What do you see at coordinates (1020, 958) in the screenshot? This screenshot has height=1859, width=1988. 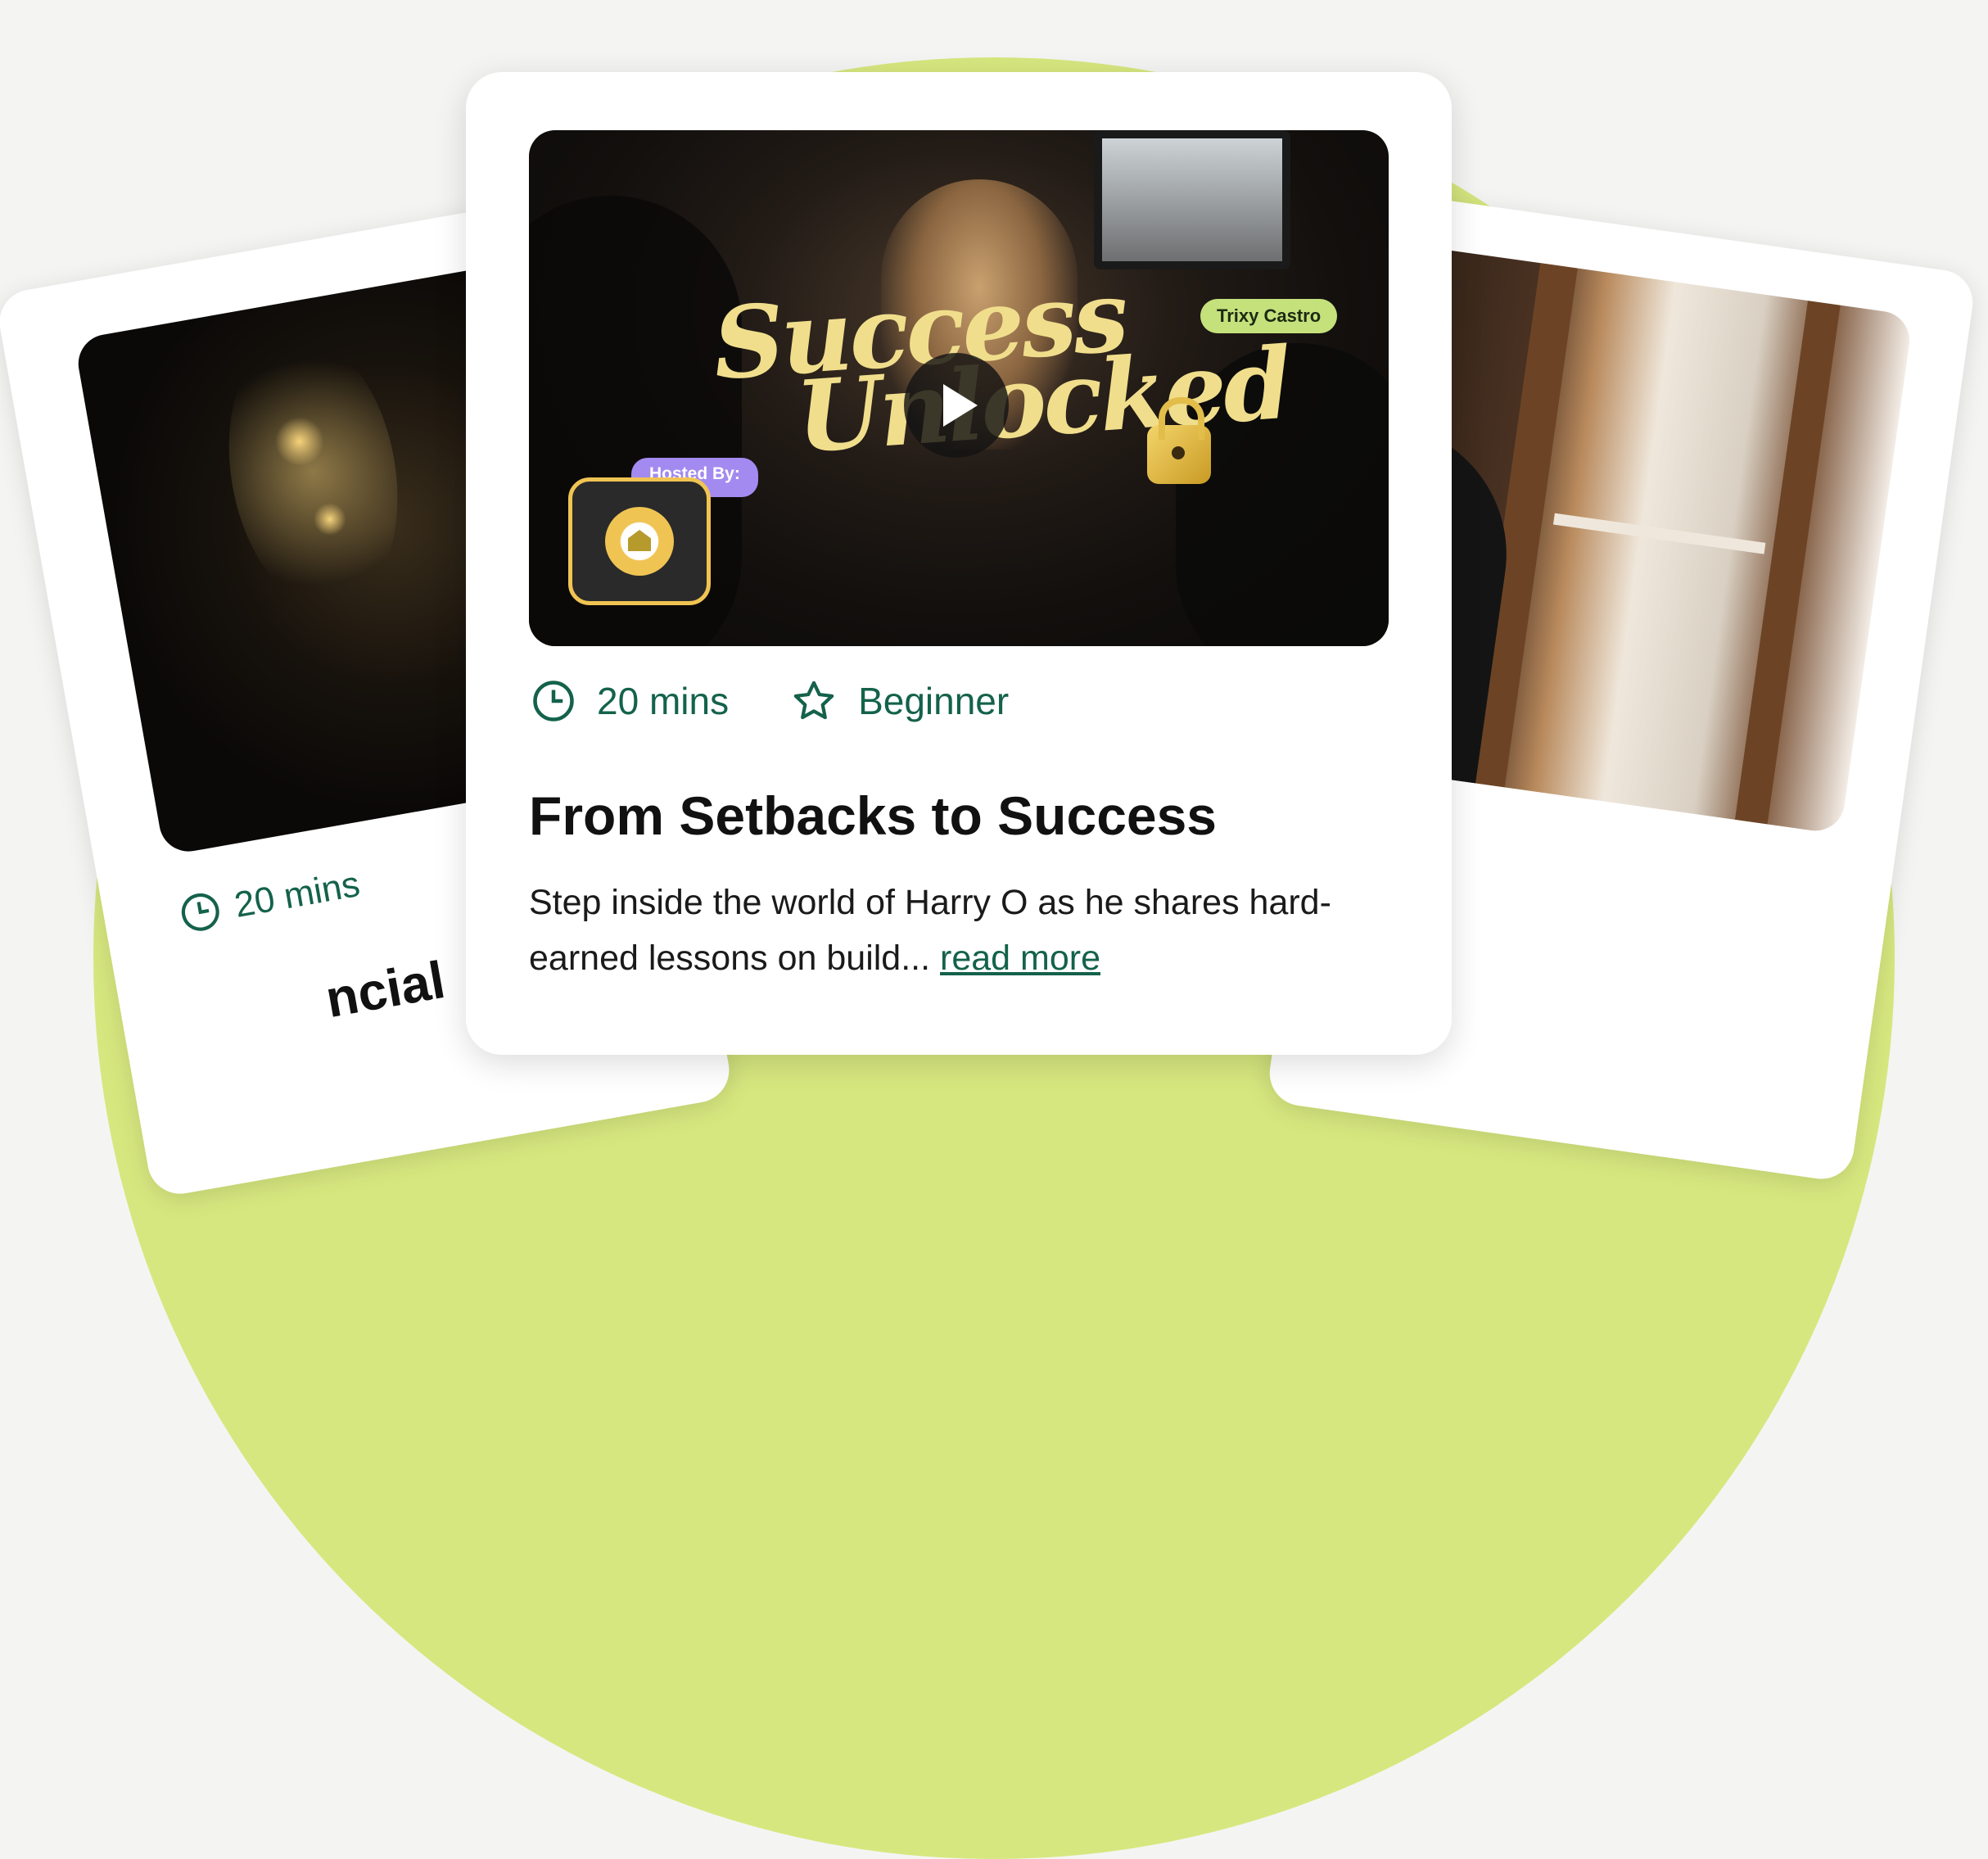 I see `read-more-link: read more` at bounding box center [1020, 958].